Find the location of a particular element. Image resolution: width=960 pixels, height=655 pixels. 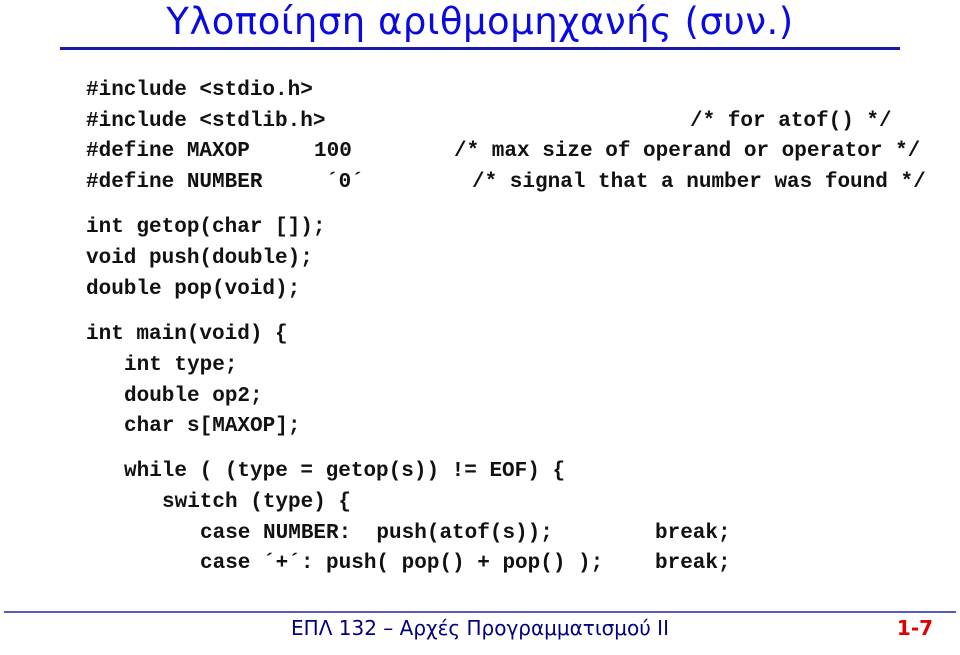

code-line-case-number: case NUMBER: push(atof(s)); break; is located at coordinates (408, 534).